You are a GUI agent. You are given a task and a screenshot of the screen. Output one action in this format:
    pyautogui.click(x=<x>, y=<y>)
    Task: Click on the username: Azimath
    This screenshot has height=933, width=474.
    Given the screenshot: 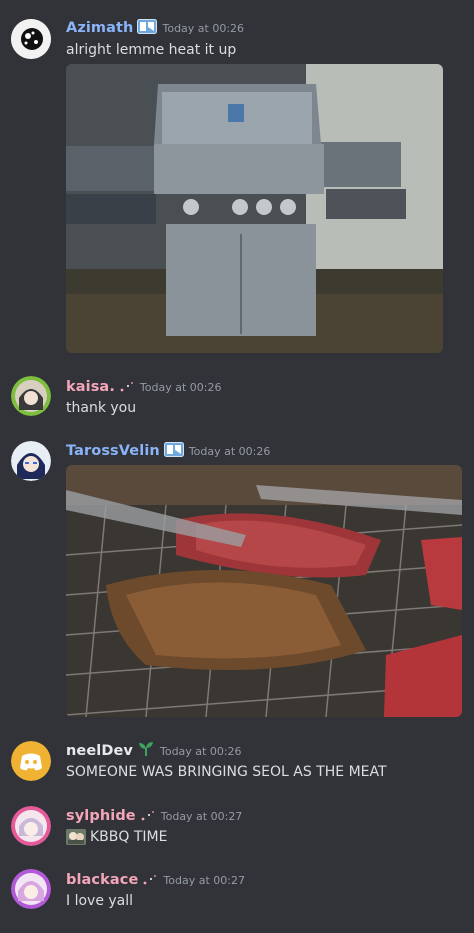 What is the action you would take?
    pyautogui.click(x=99, y=28)
    